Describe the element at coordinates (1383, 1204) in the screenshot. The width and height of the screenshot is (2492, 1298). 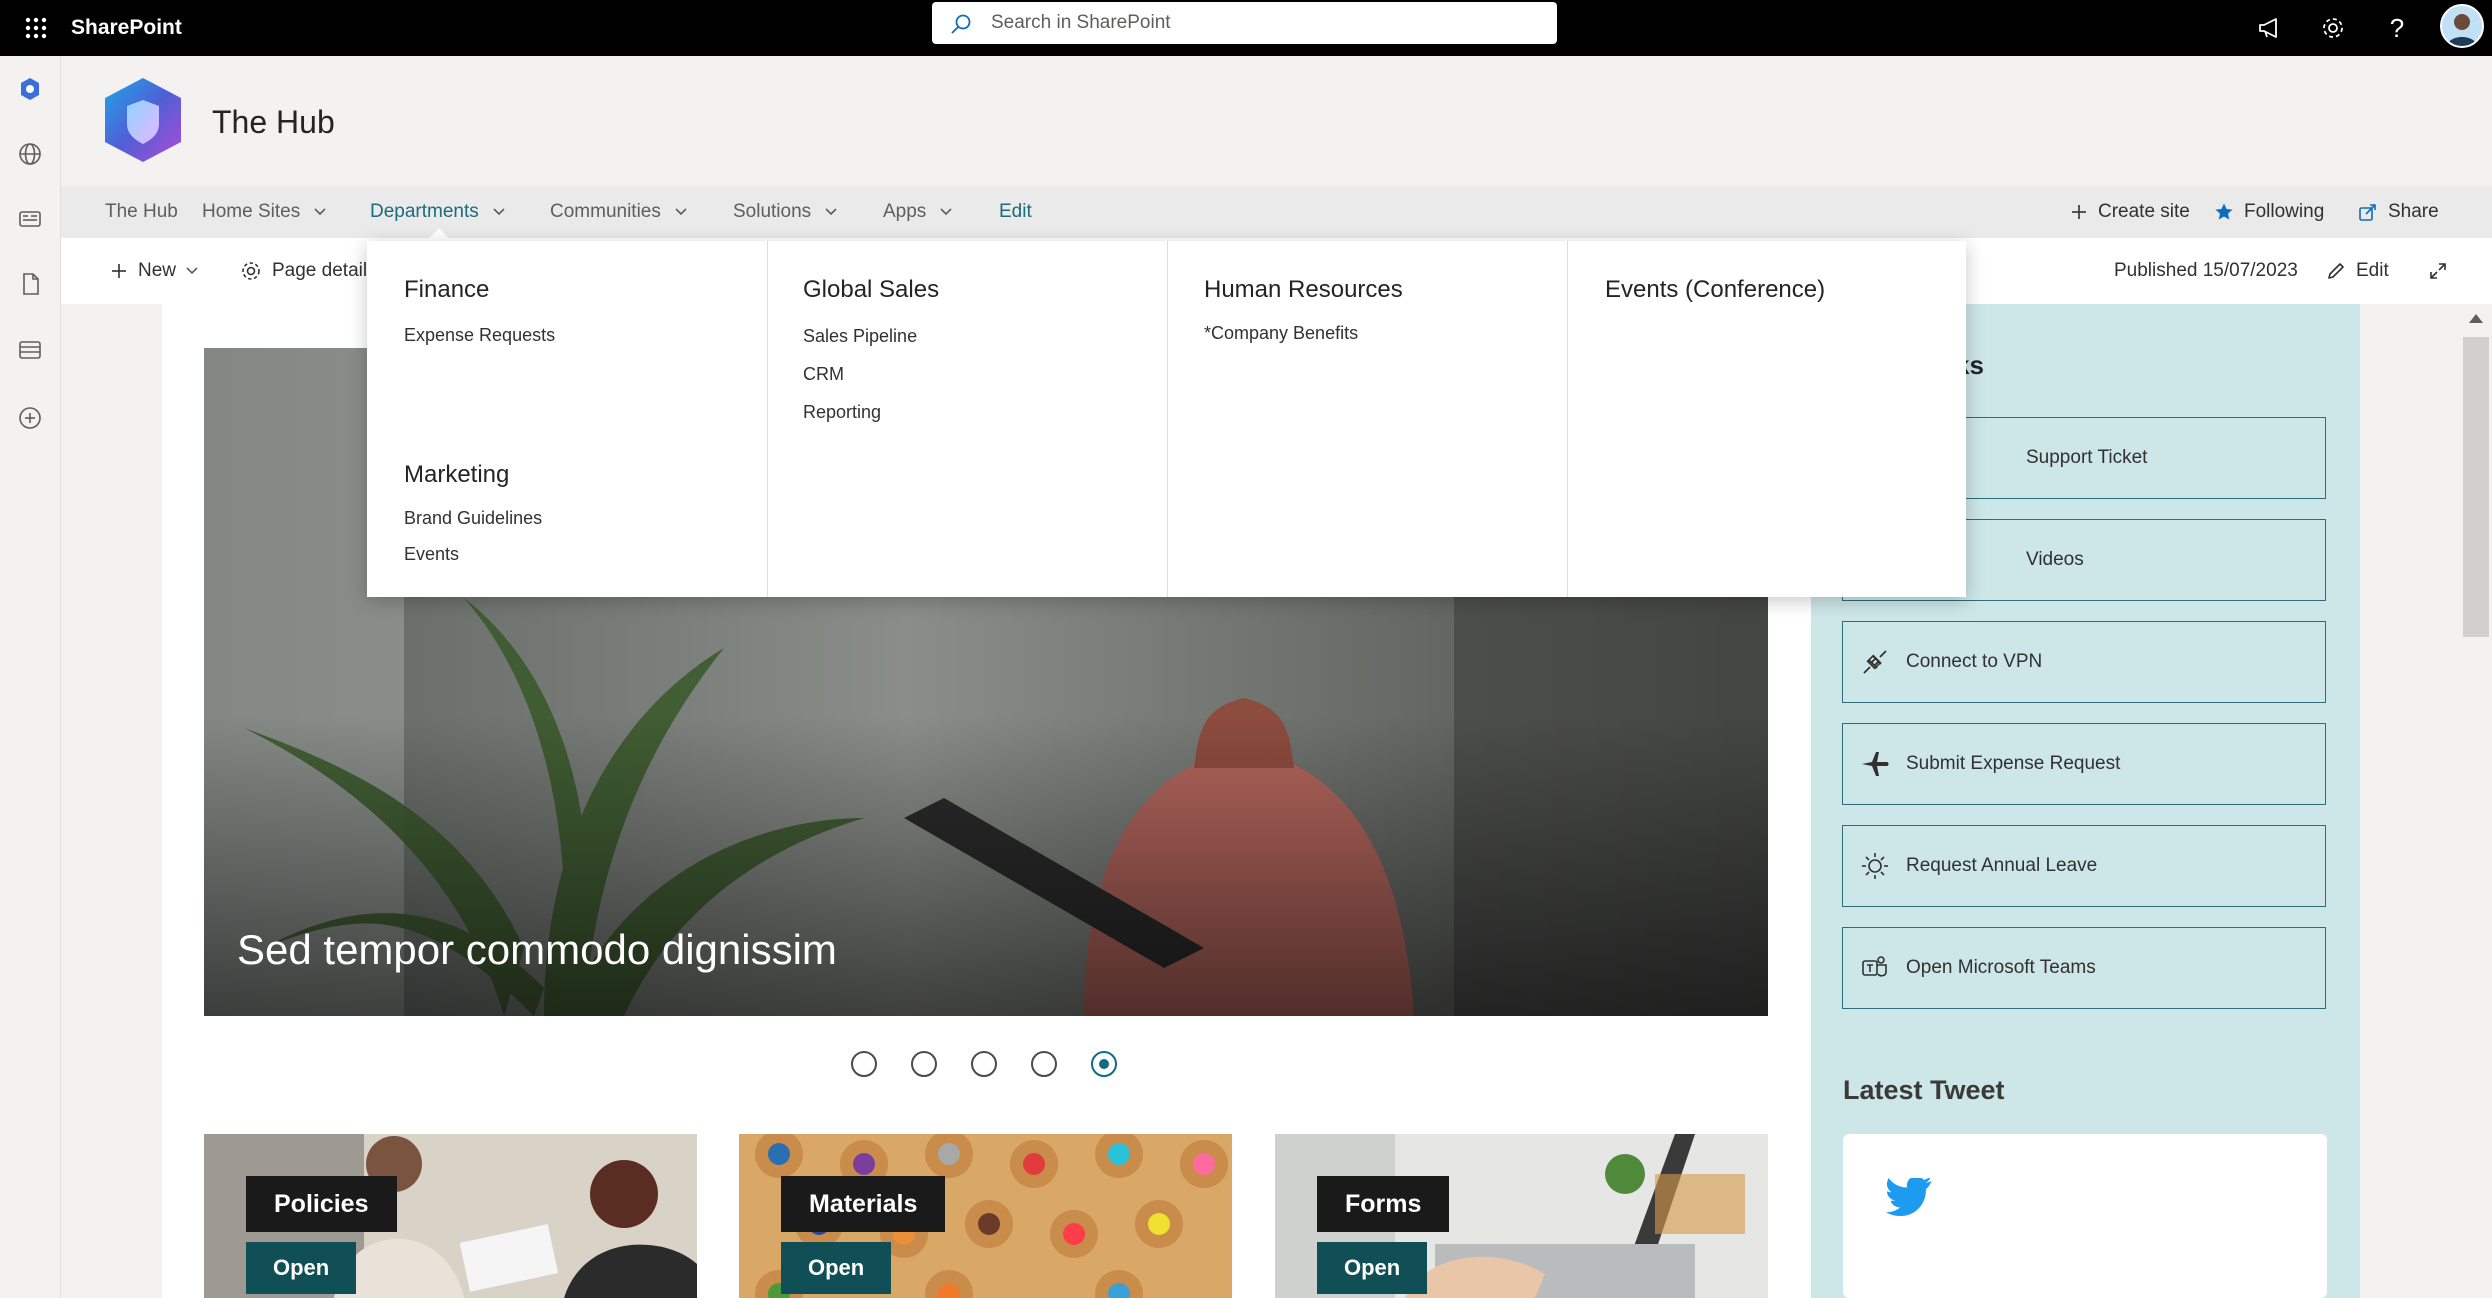
I see `card-label: Forms` at that location.